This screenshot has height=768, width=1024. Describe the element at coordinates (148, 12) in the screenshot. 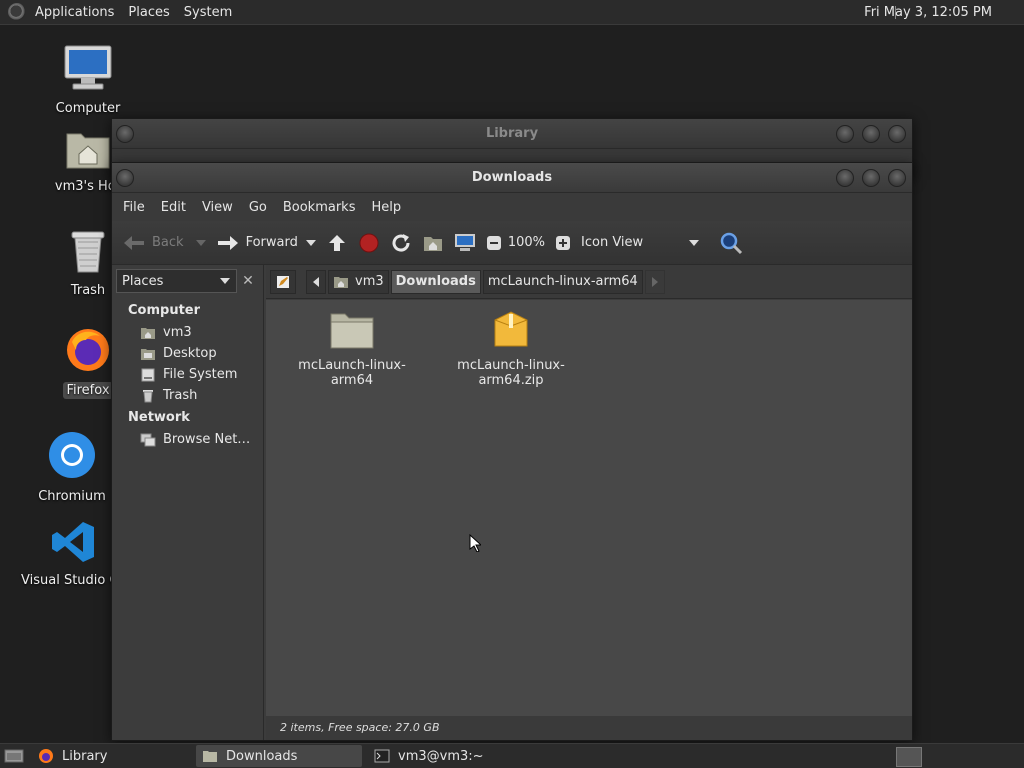

I see `menu-places: Places` at that location.